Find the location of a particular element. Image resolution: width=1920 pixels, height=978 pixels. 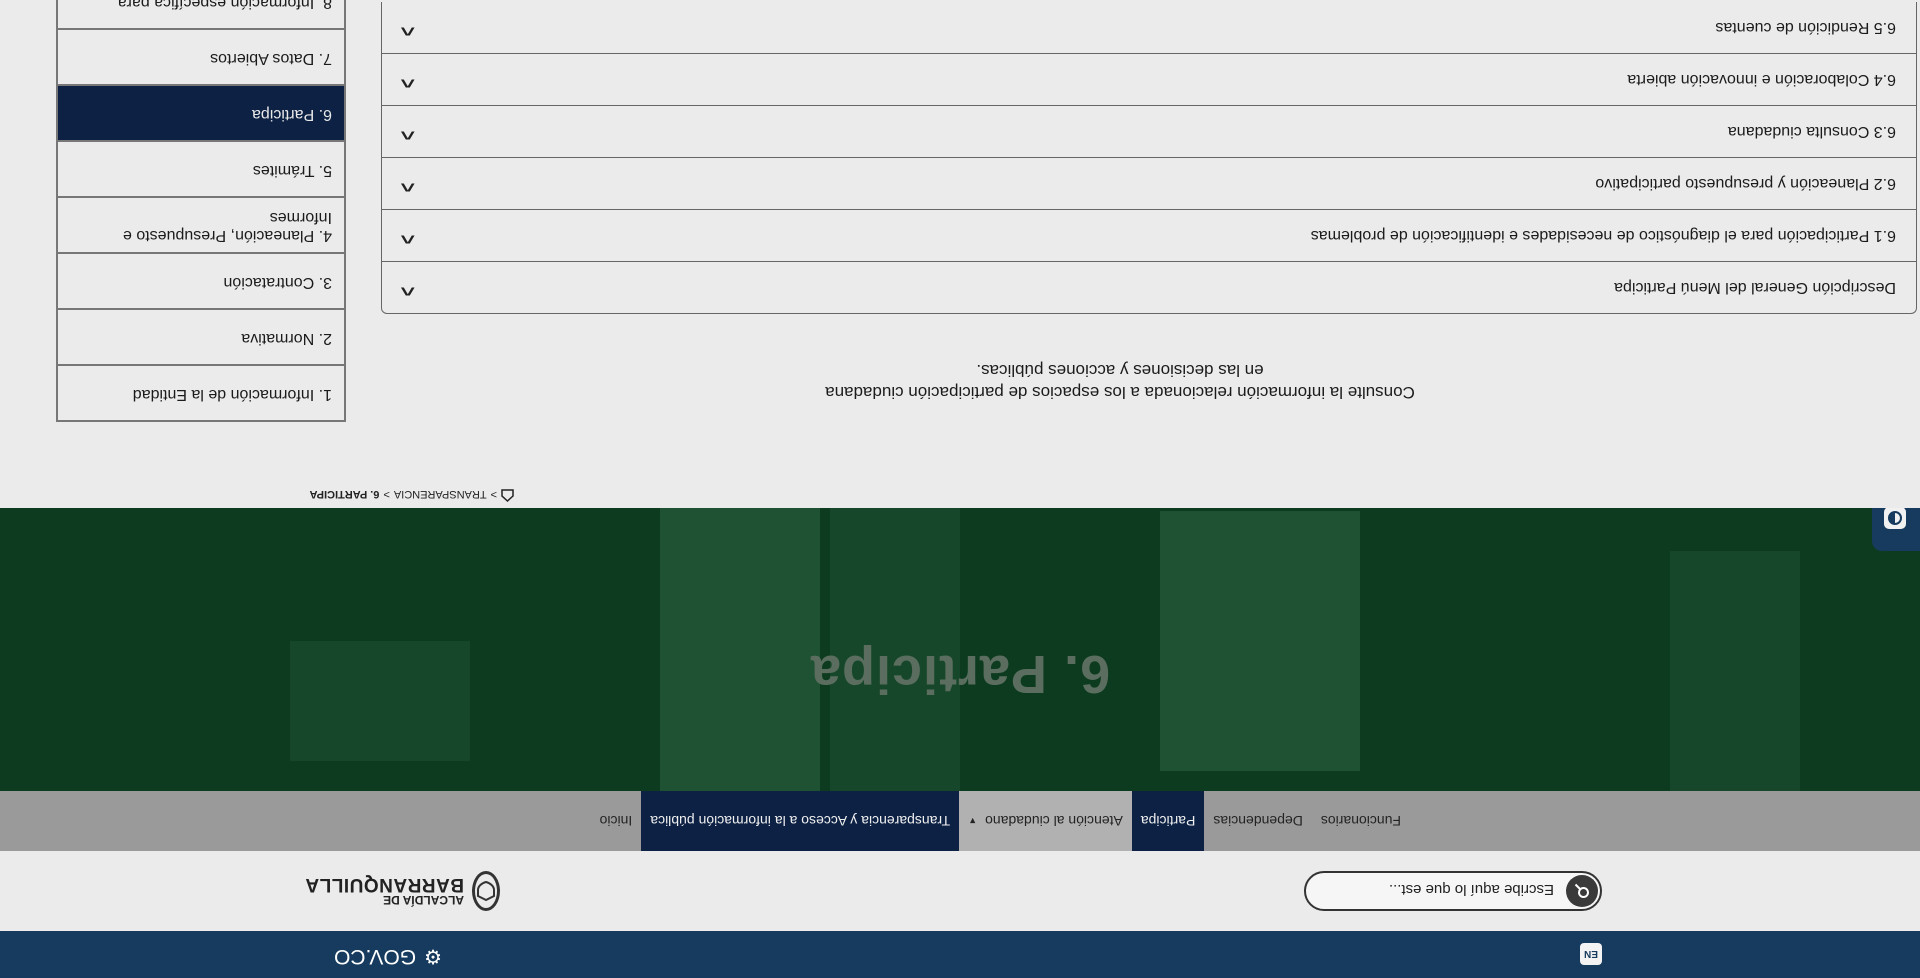

accordion-item-6-3: 6.3 Consulta ciudadana ^ is located at coordinates (1149, 132).